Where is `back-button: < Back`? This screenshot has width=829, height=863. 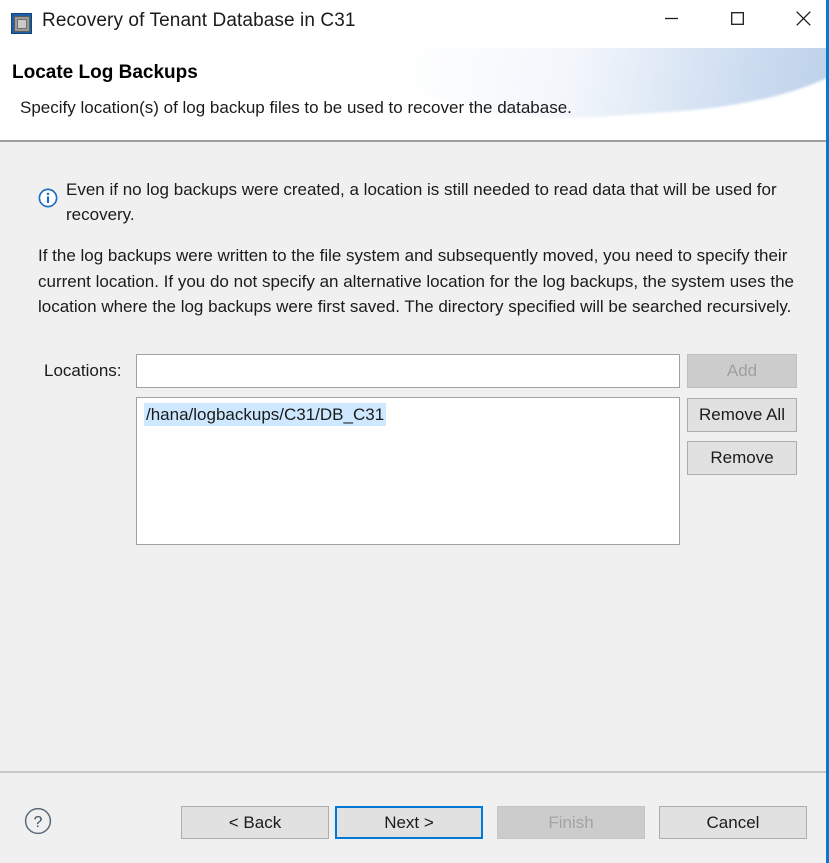
back-button: < Back is located at coordinates (255, 822).